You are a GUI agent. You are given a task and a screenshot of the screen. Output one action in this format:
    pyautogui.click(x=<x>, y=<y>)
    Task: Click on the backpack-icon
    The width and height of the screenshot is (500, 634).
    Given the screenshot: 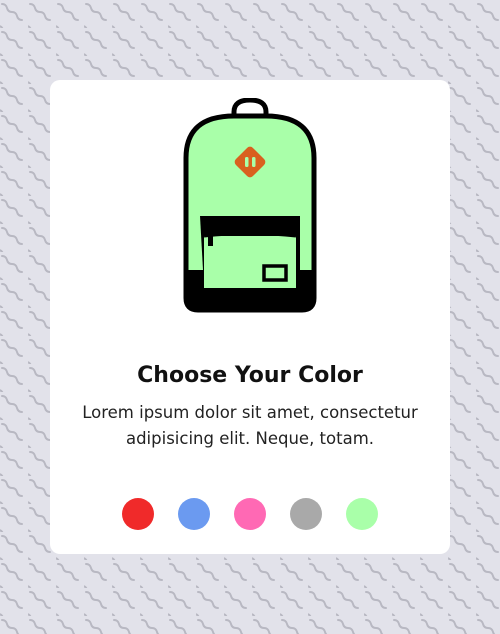 What is the action you would take?
    pyautogui.click(x=250, y=205)
    